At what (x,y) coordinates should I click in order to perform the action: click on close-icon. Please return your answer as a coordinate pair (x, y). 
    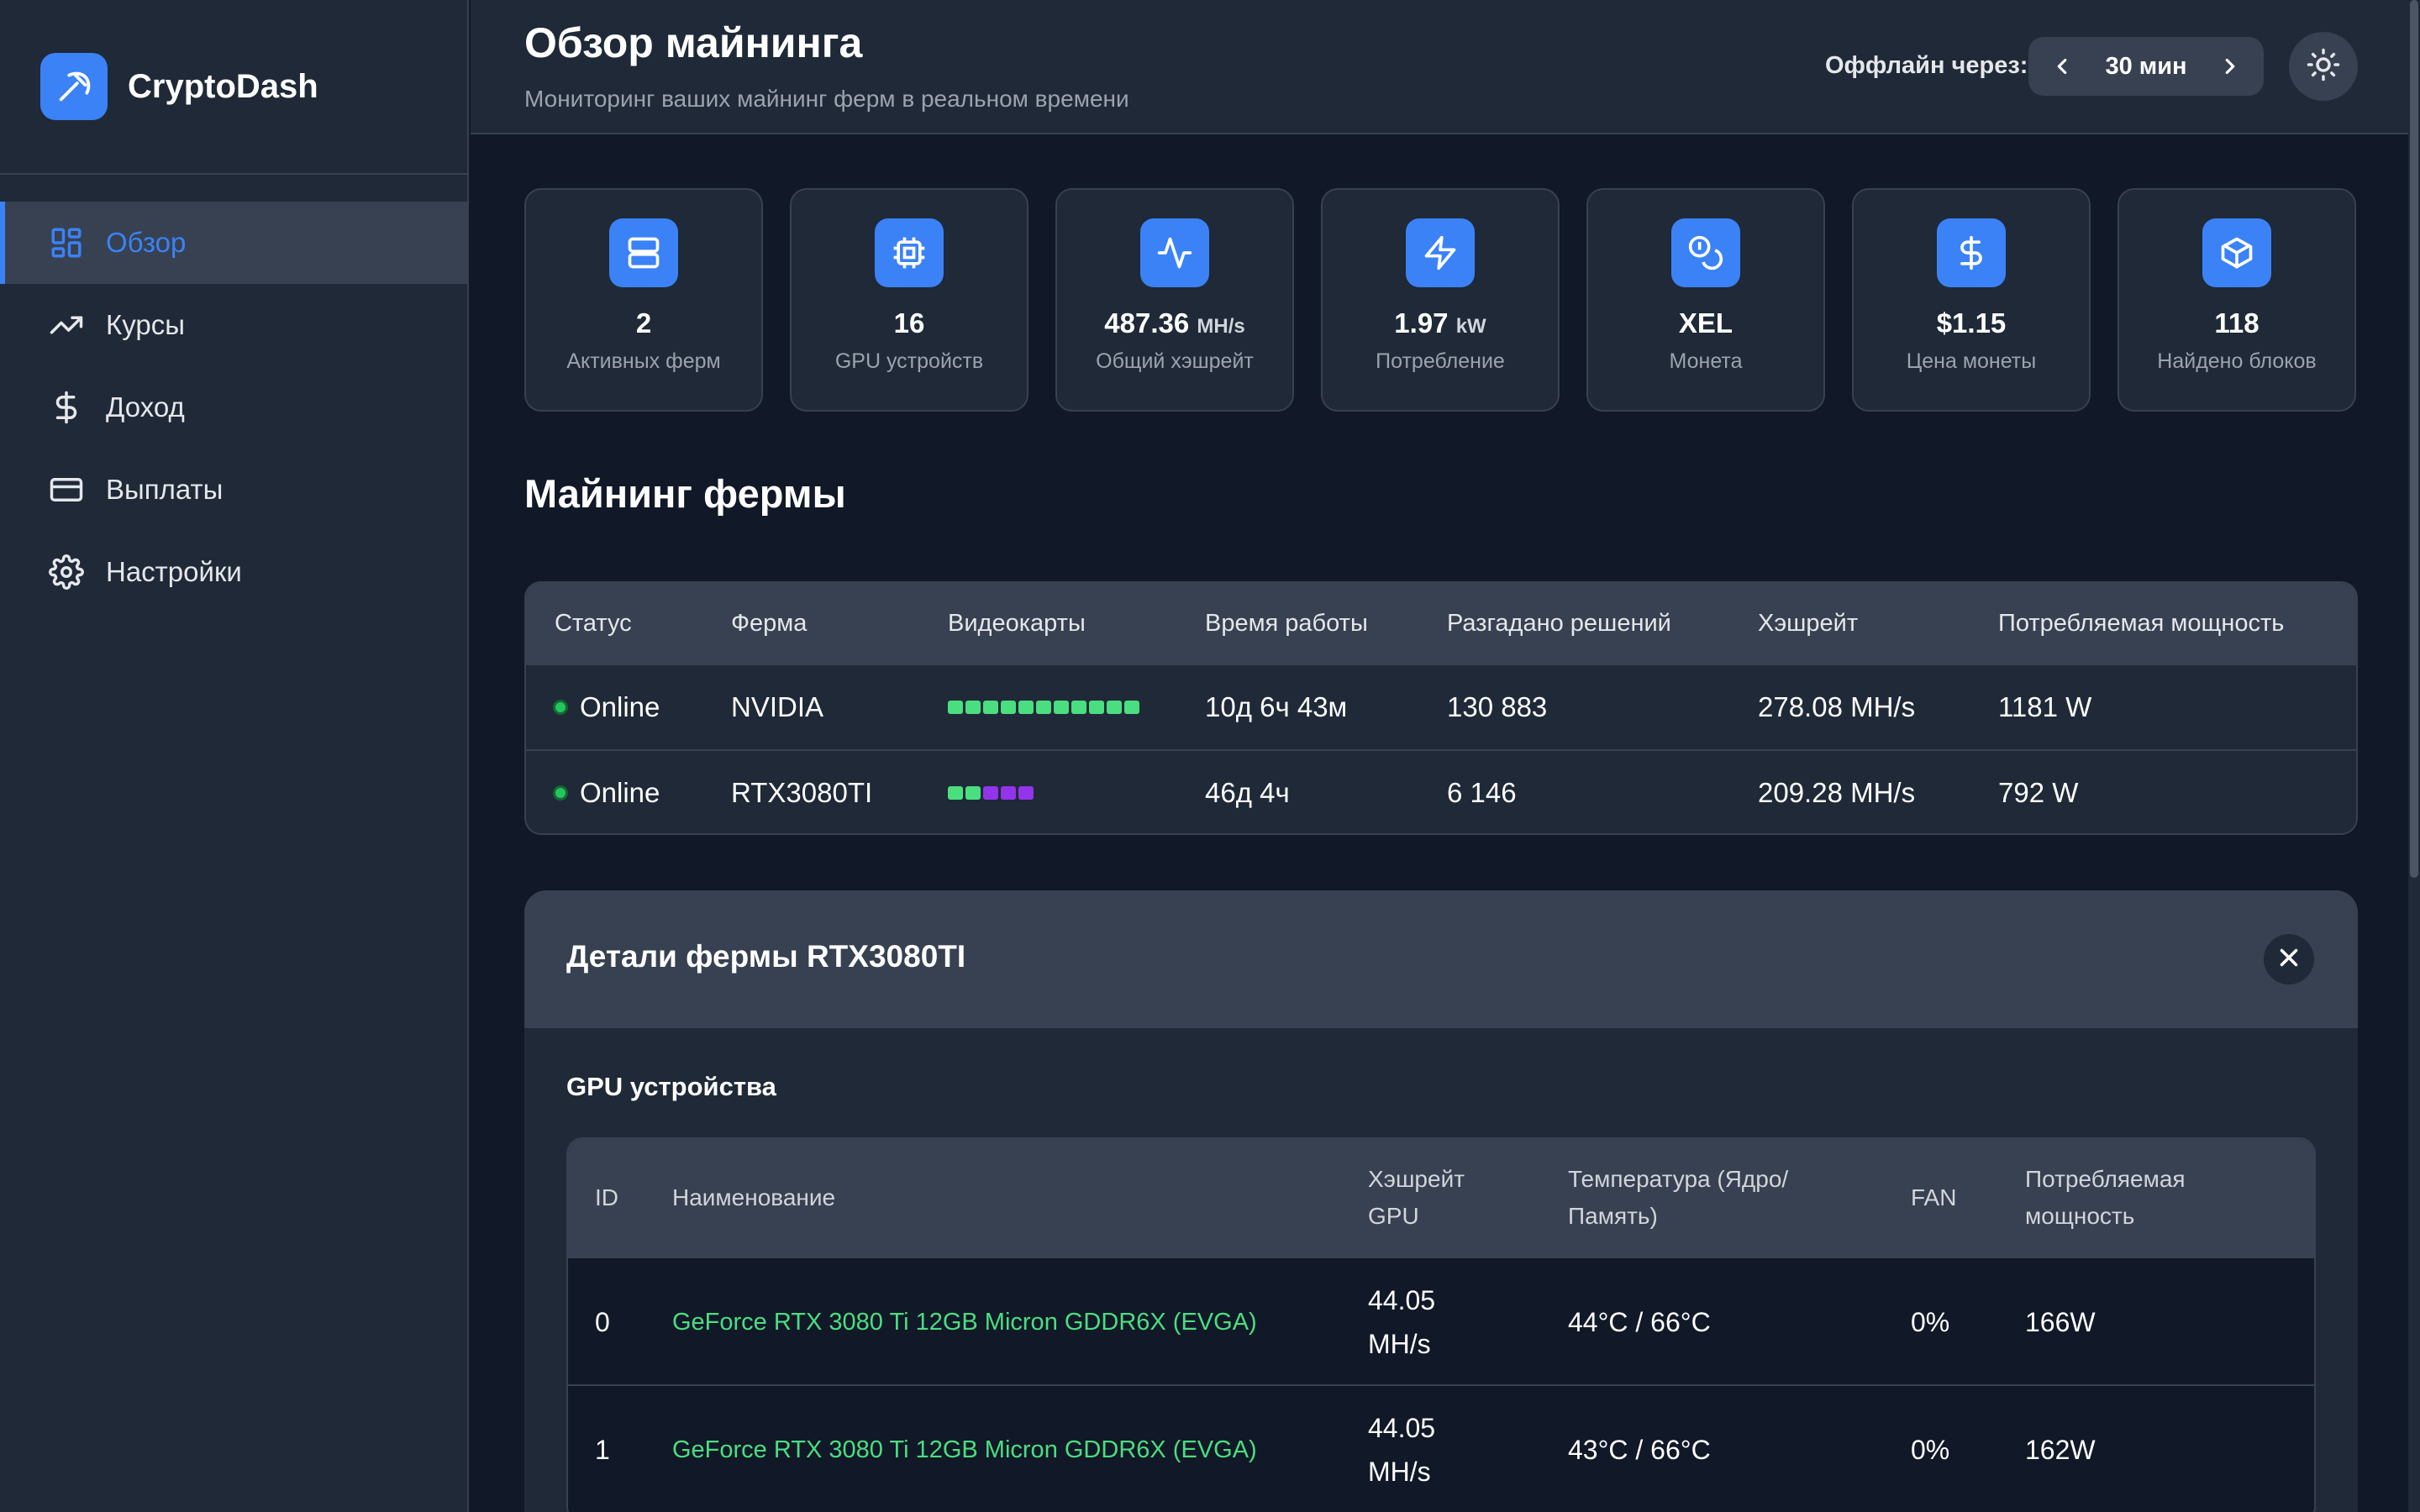
    Looking at the image, I should click on (2289, 959).